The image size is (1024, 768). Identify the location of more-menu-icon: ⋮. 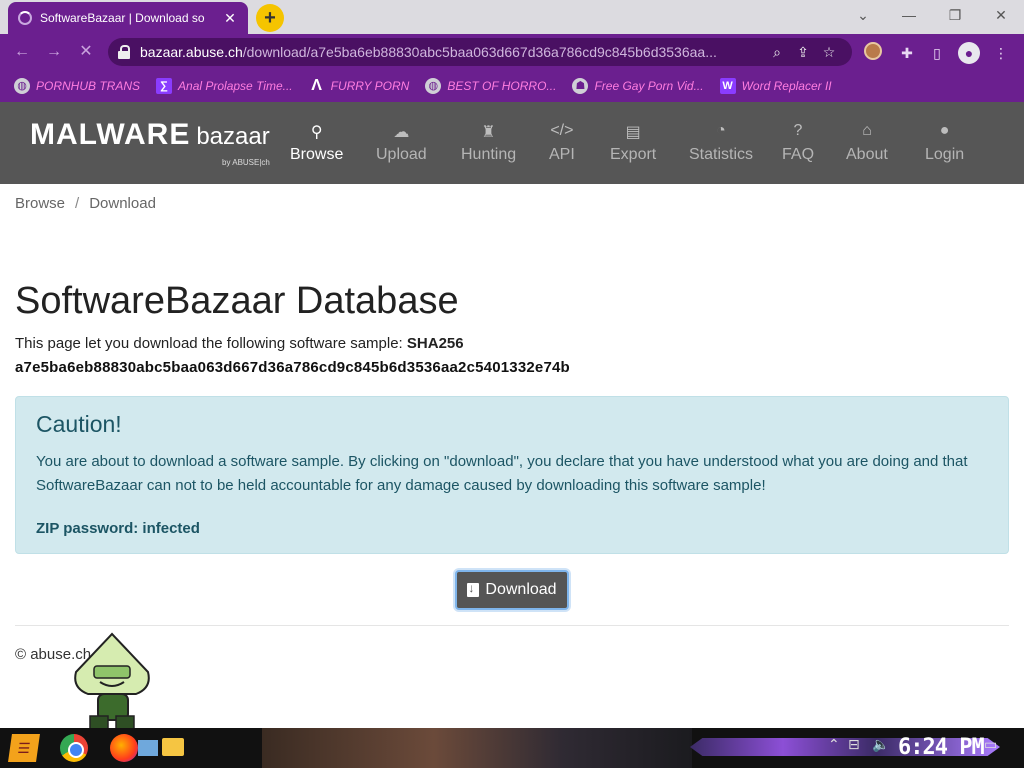
(1001, 53).